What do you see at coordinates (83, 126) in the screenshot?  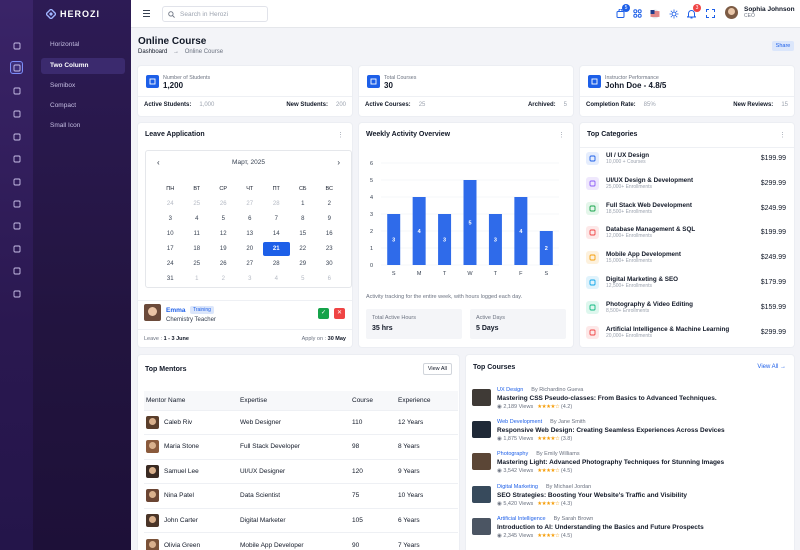 I see `sidebar-item-small-icon: Small Icon` at bounding box center [83, 126].